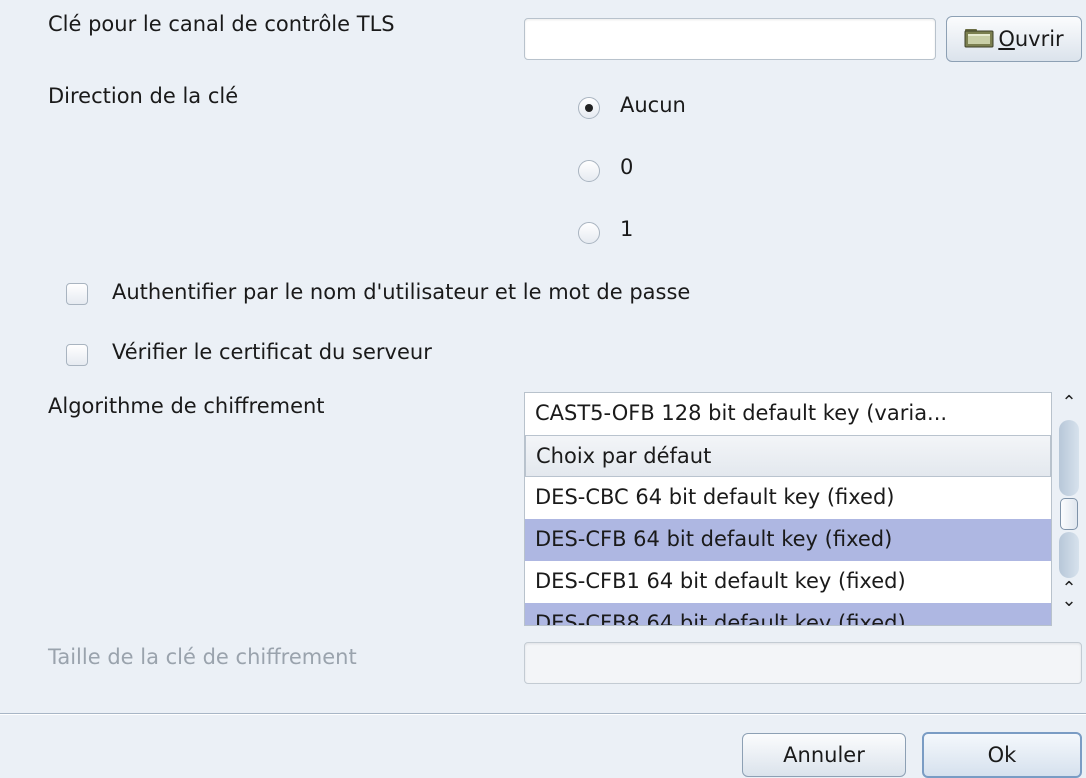 The image size is (1086, 778). What do you see at coordinates (1031, 39) in the screenshot?
I see `open-button-label: Ouvrir` at bounding box center [1031, 39].